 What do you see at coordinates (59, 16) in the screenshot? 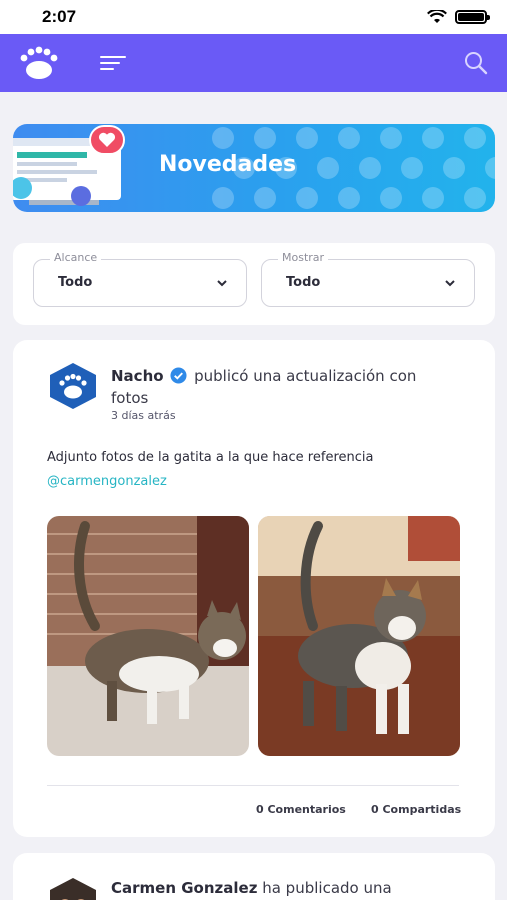
I see `status-time: 2:07` at bounding box center [59, 16].